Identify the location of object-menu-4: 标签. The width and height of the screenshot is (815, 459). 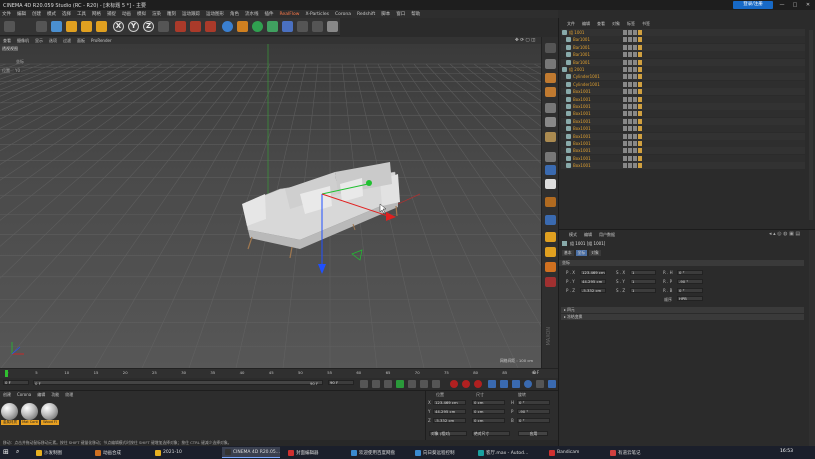
(631, 24).